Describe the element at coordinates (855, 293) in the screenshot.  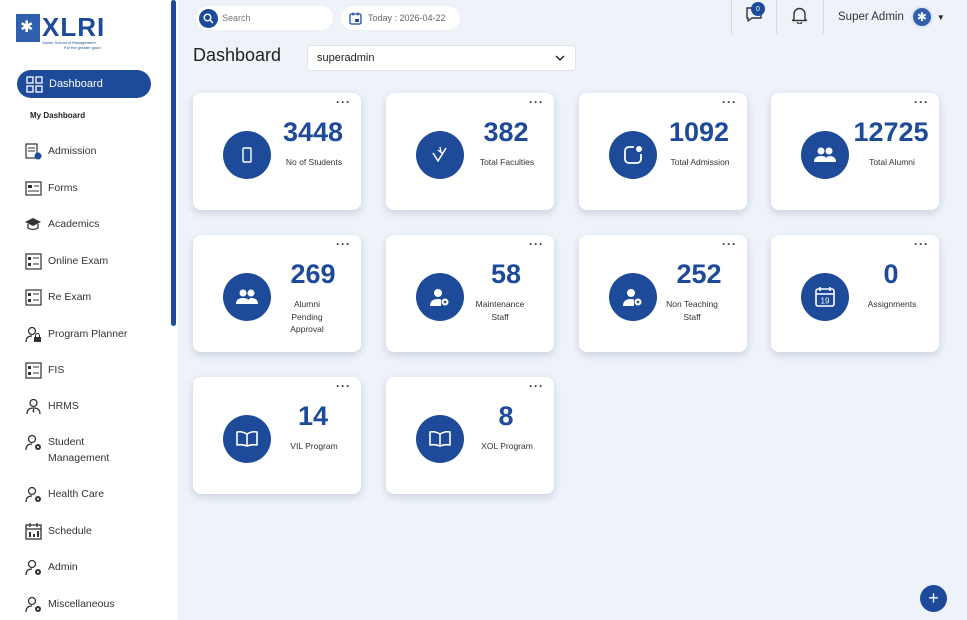
I see `stat-card-assignments: ··· 19 0 Assignments` at that location.